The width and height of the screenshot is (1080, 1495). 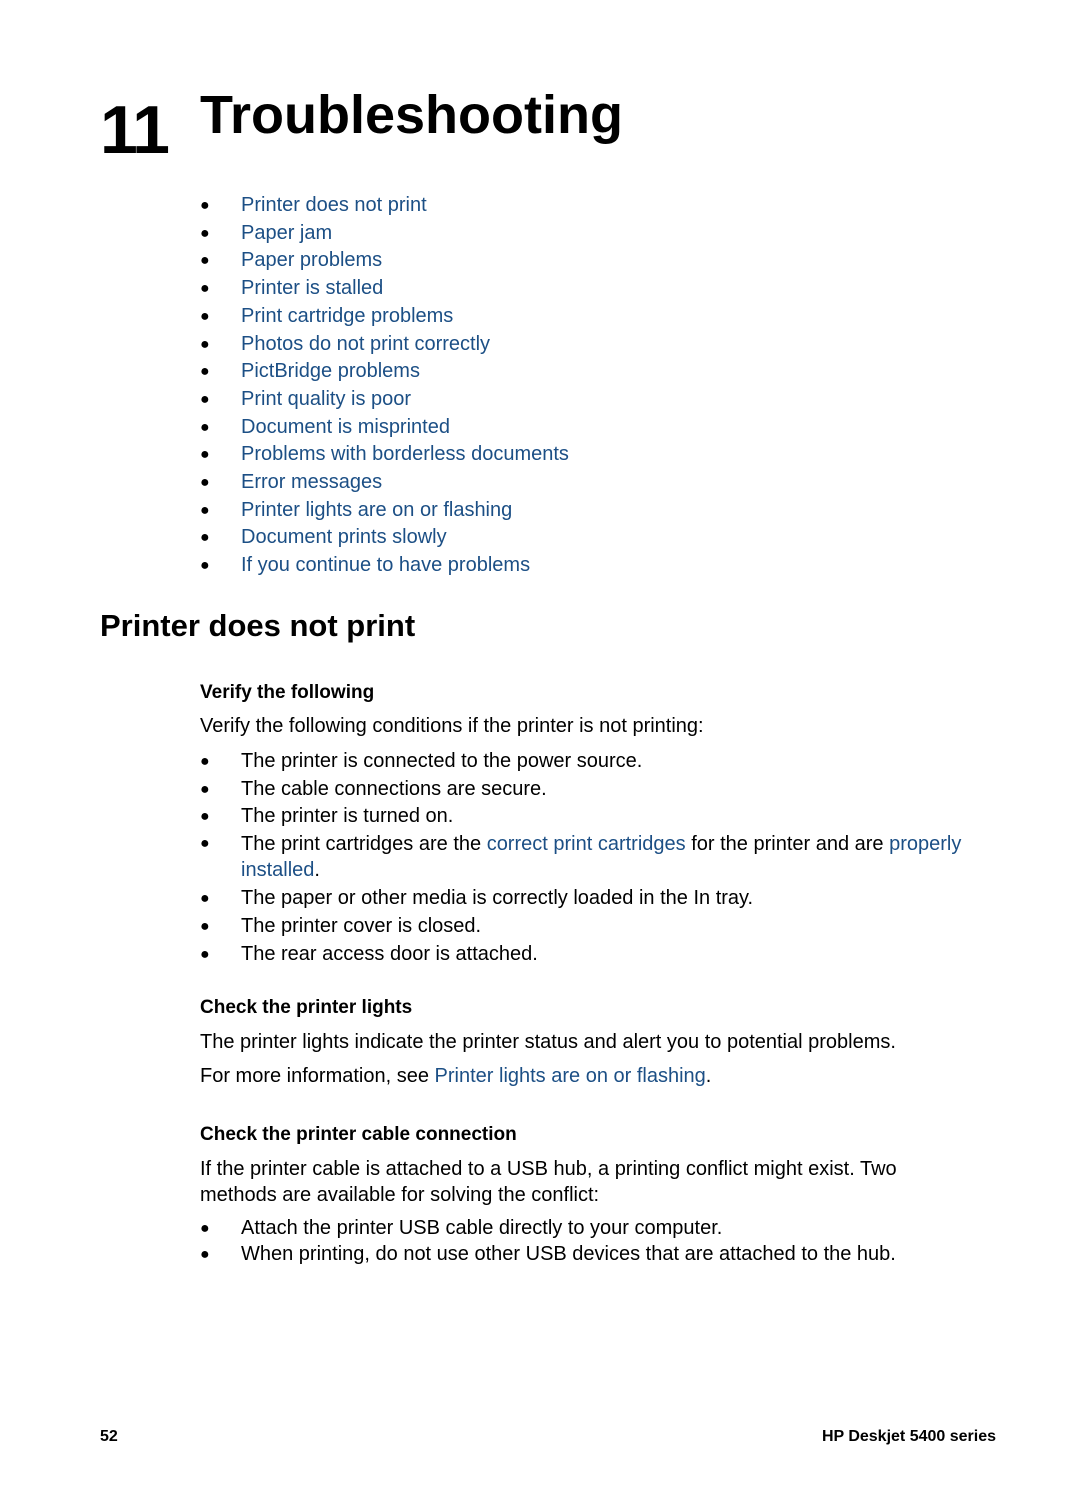 I want to click on toc-link: Document is misprinted, so click(x=345, y=427).